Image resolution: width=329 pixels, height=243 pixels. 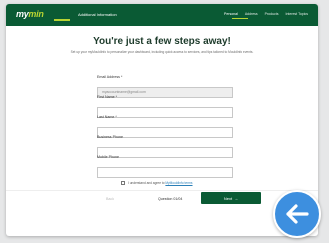 What do you see at coordinates (251, 14) in the screenshot?
I see `tab-address: Address` at bounding box center [251, 14].